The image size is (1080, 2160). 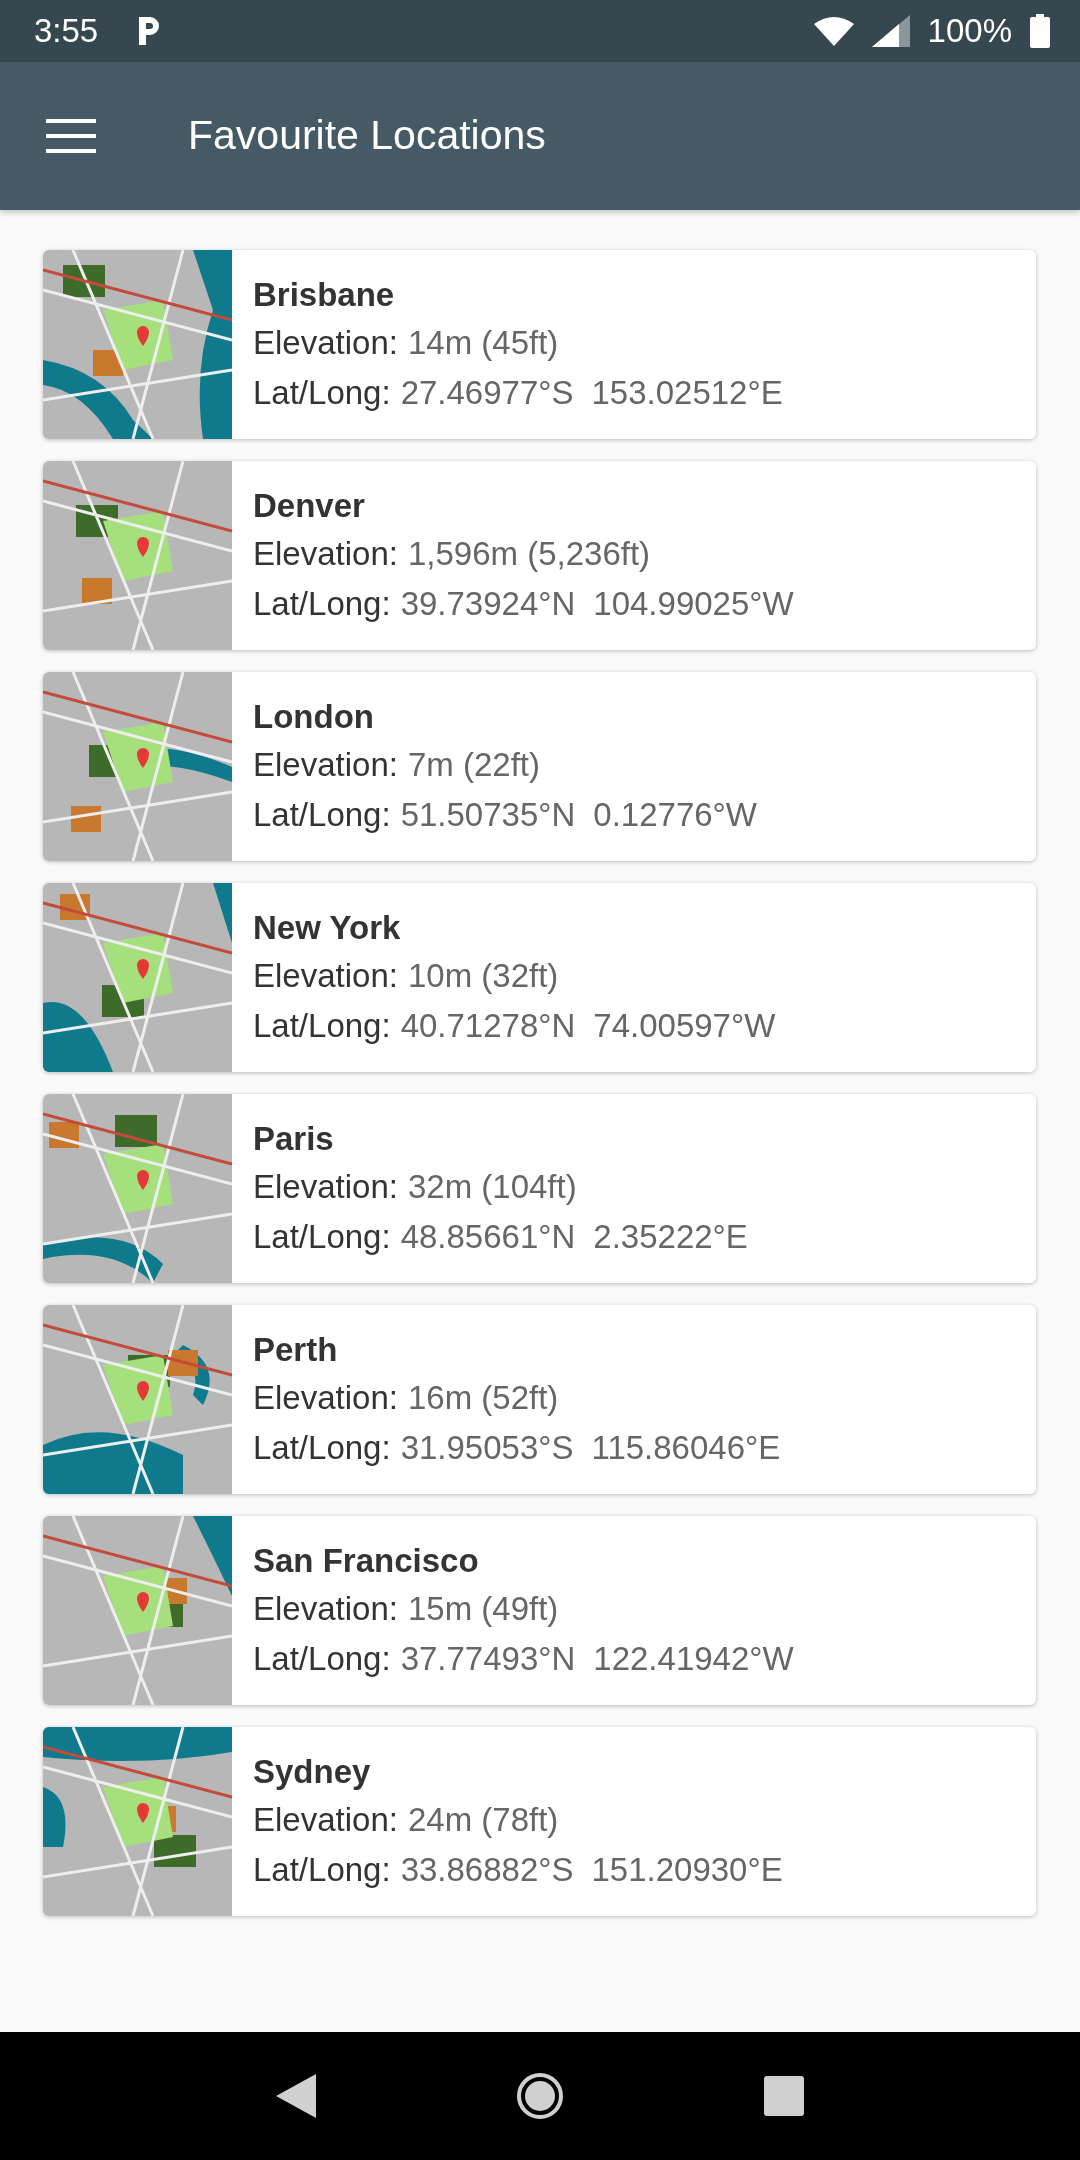 I want to click on latitude-value: 40.71278°N, so click(x=488, y=1026).